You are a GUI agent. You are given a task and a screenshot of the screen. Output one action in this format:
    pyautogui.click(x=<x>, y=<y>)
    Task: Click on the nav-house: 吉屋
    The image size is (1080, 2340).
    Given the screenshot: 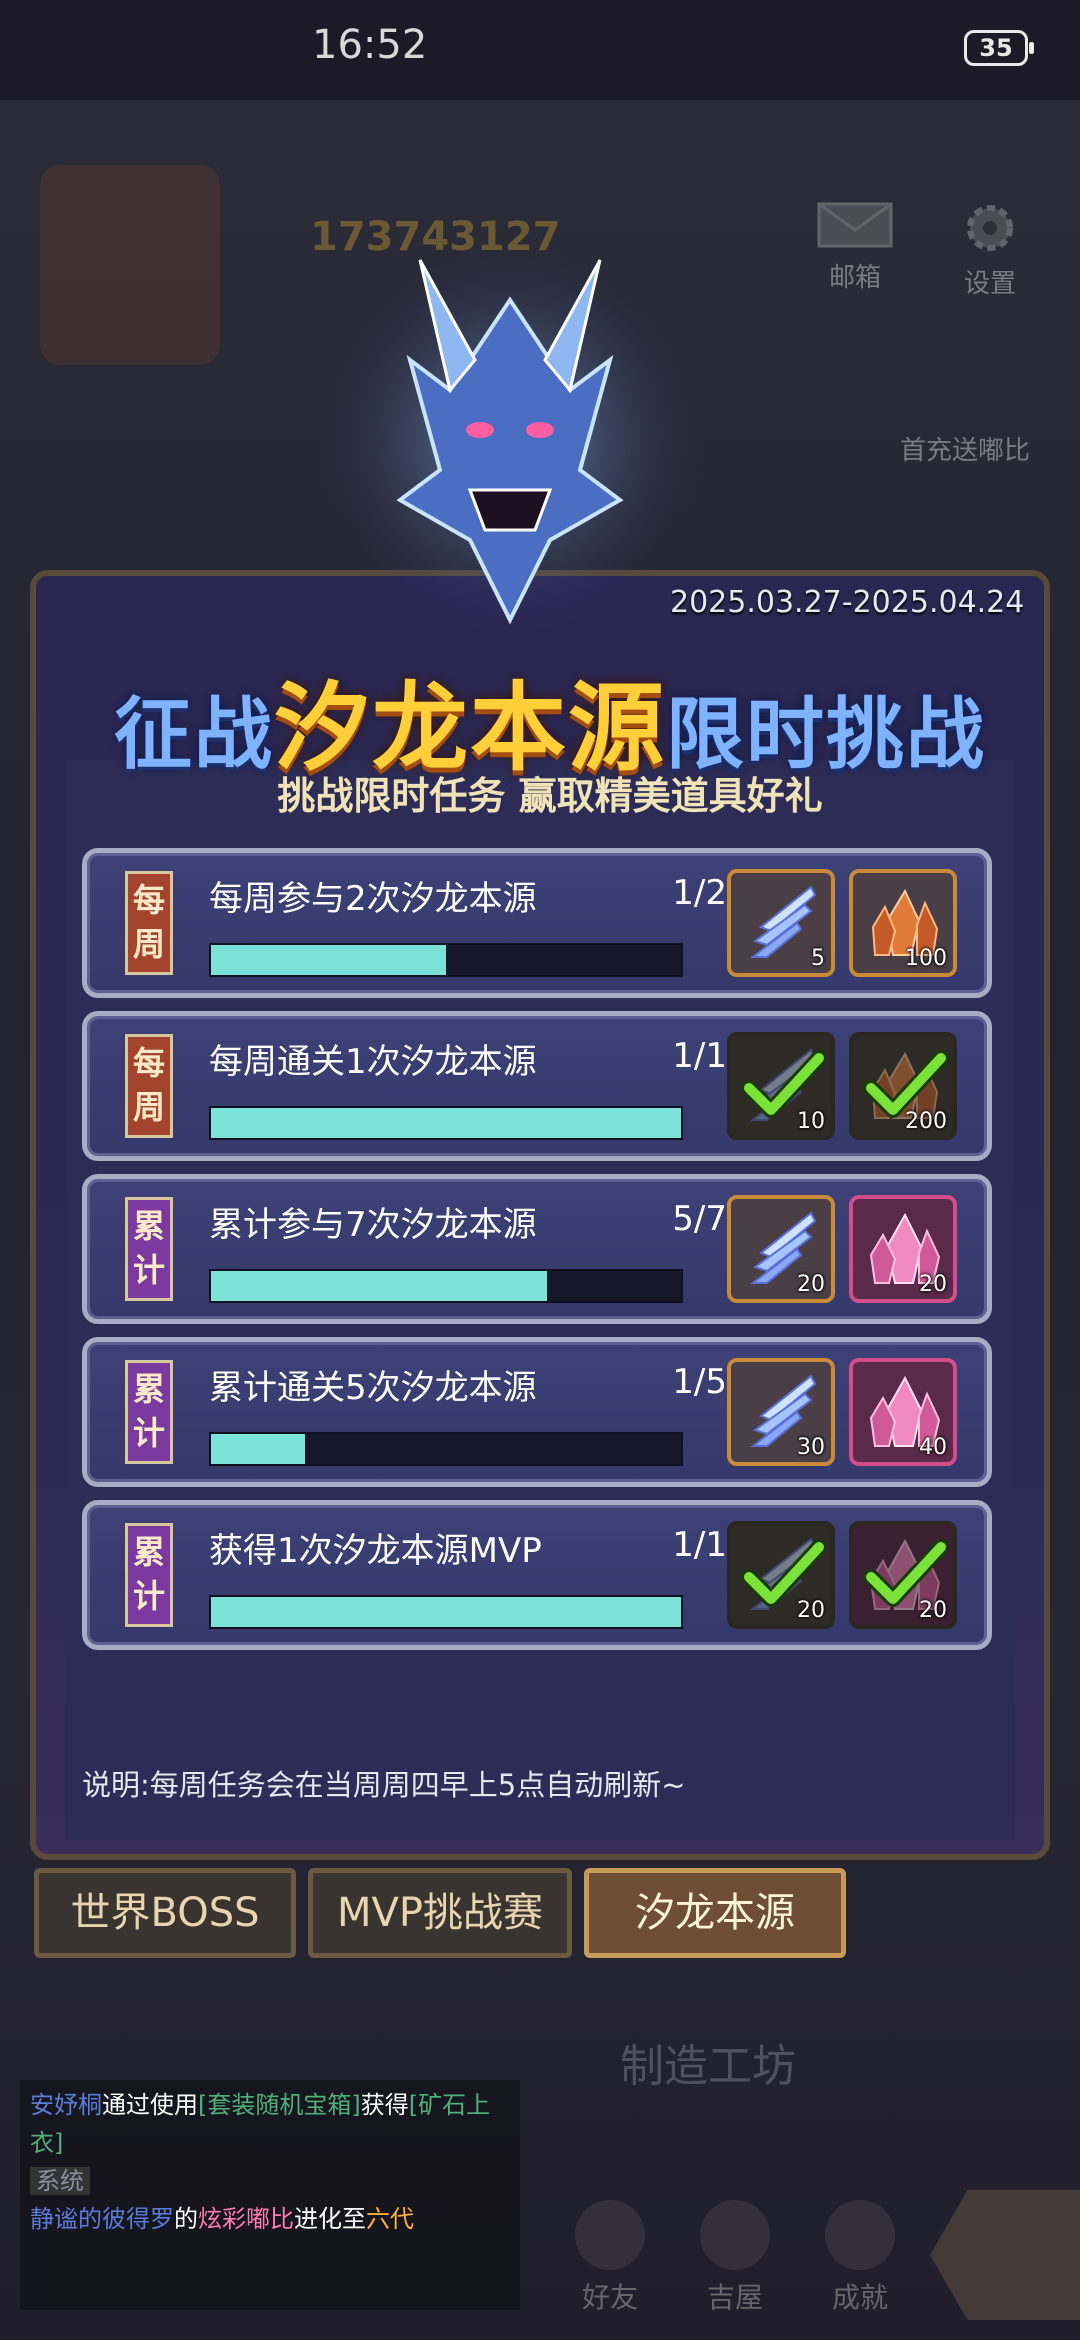 What is the action you would take?
    pyautogui.click(x=735, y=2257)
    